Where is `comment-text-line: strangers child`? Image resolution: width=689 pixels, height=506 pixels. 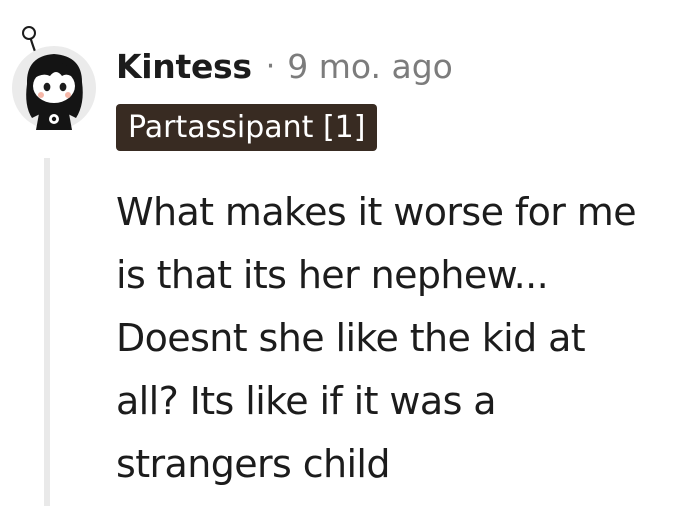 comment-text-line: strangers child is located at coordinates (253, 464).